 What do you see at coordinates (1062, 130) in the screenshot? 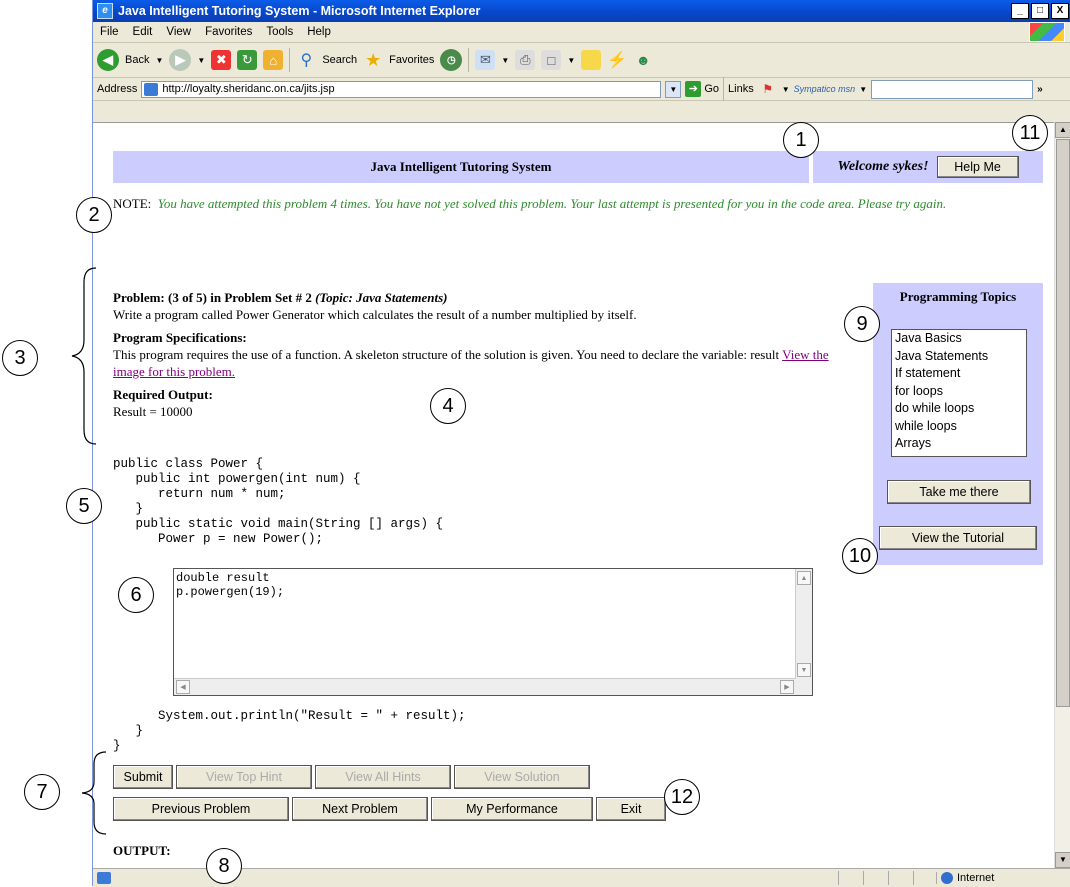
I see `page-scroll-up-icon: ▲` at bounding box center [1062, 130].